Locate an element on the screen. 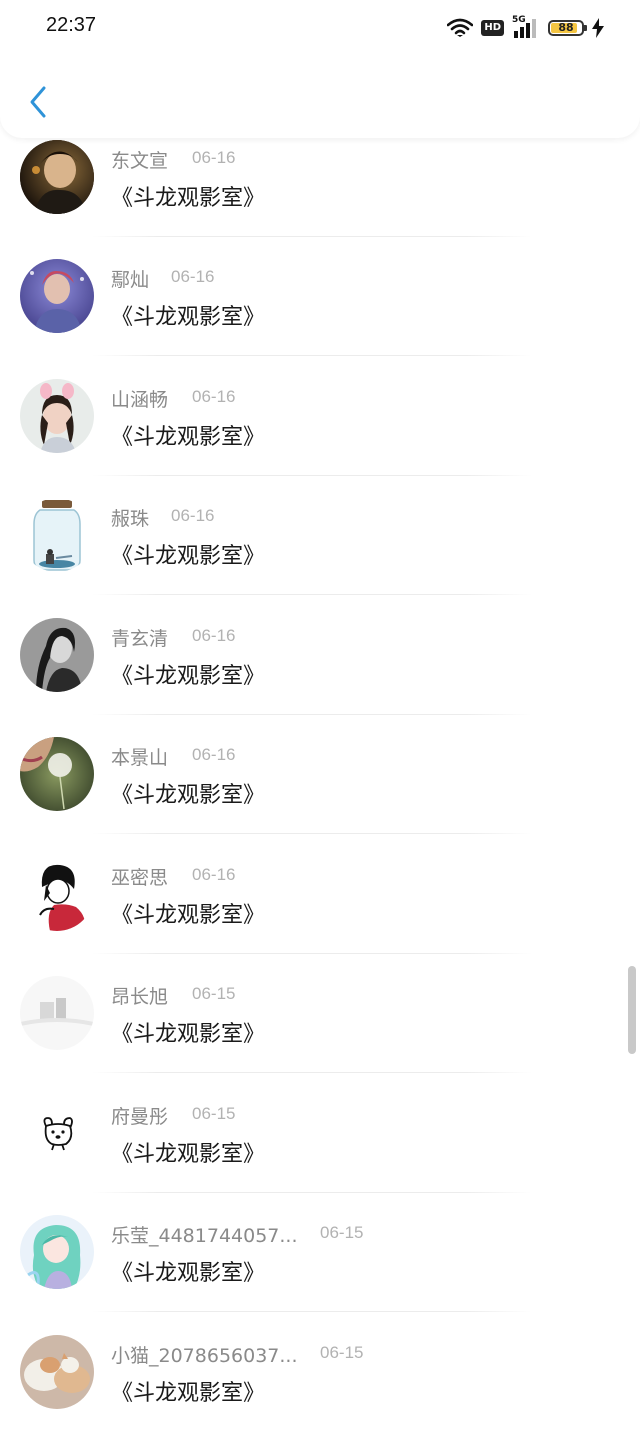 This screenshot has height=1454, width=640. list-item: 小猫_2078656037... 06-15 《斗龙观影室》 is located at coordinates (320, 1394).